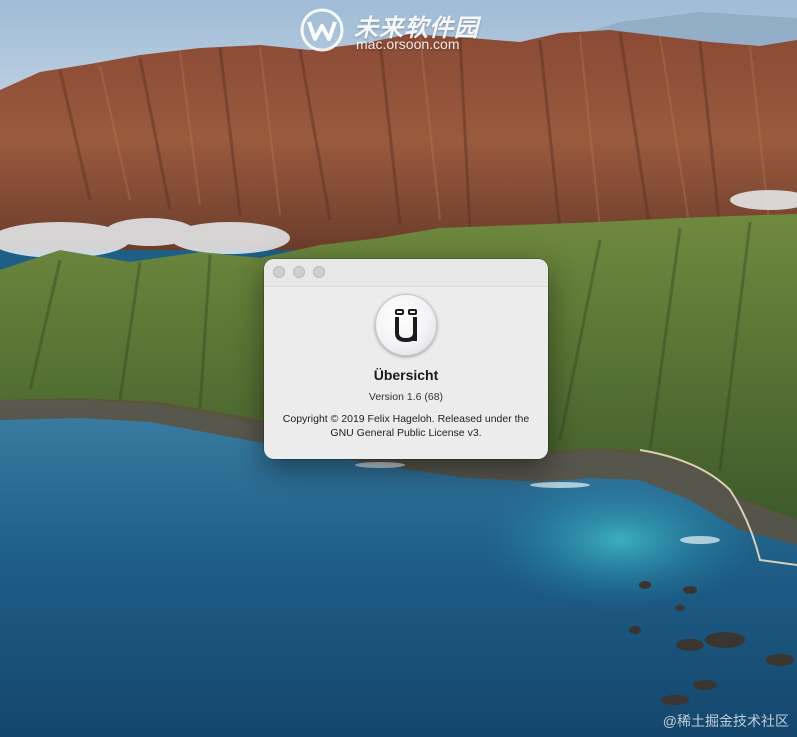 Image resolution: width=797 pixels, height=737 pixels. What do you see at coordinates (319, 272) in the screenshot?
I see `zoom-button` at bounding box center [319, 272].